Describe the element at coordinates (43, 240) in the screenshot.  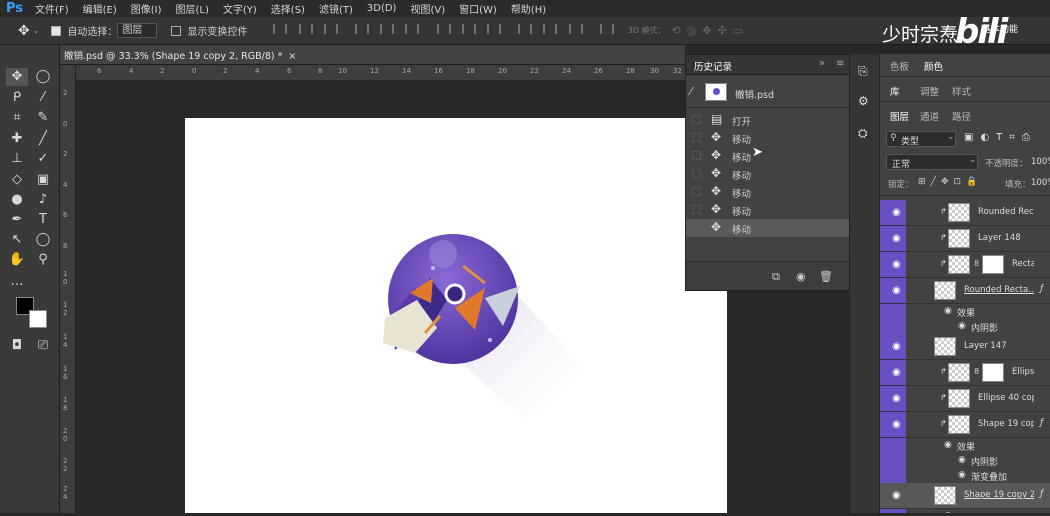
I see `ellipse-shape-icon: ◯` at that location.